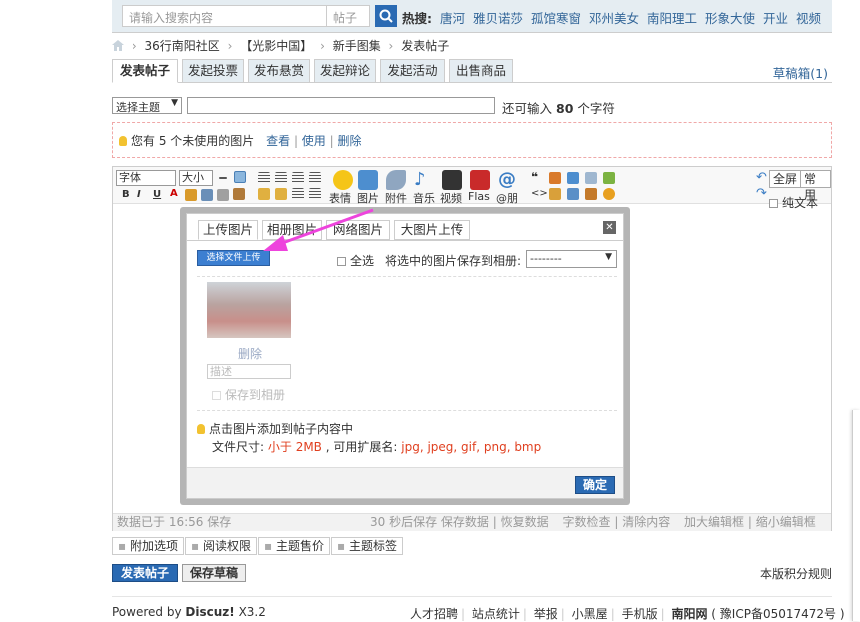 The width and height of the screenshot is (860, 622). Describe the element at coordinates (139, 194) in the screenshot. I see `italic-button: I` at that location.